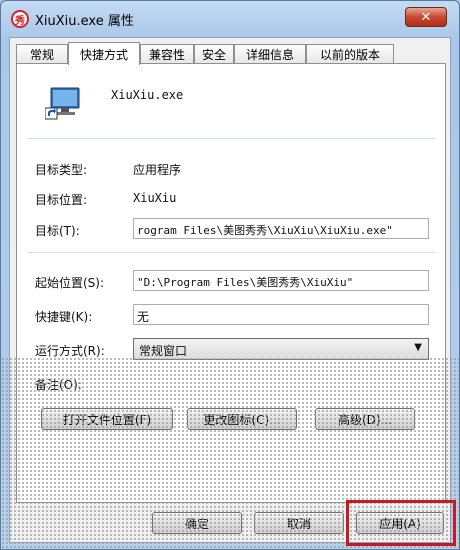  Describe the element at coordinates (281, 349) in the screenshot. I see `run-mode-select: 常规窗口 ▼` at that location.